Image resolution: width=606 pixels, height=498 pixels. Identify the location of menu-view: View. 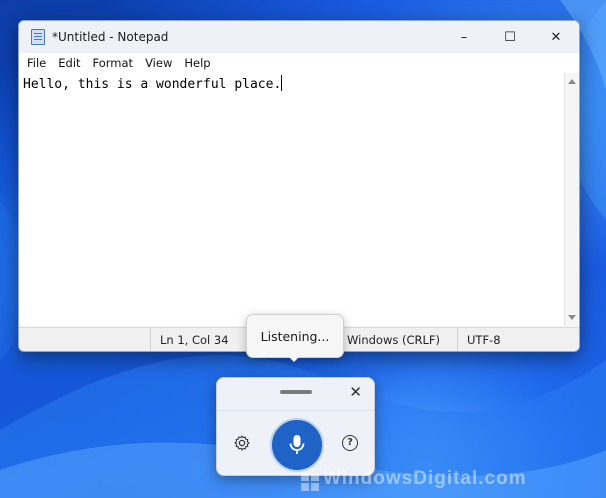
(158, 63).